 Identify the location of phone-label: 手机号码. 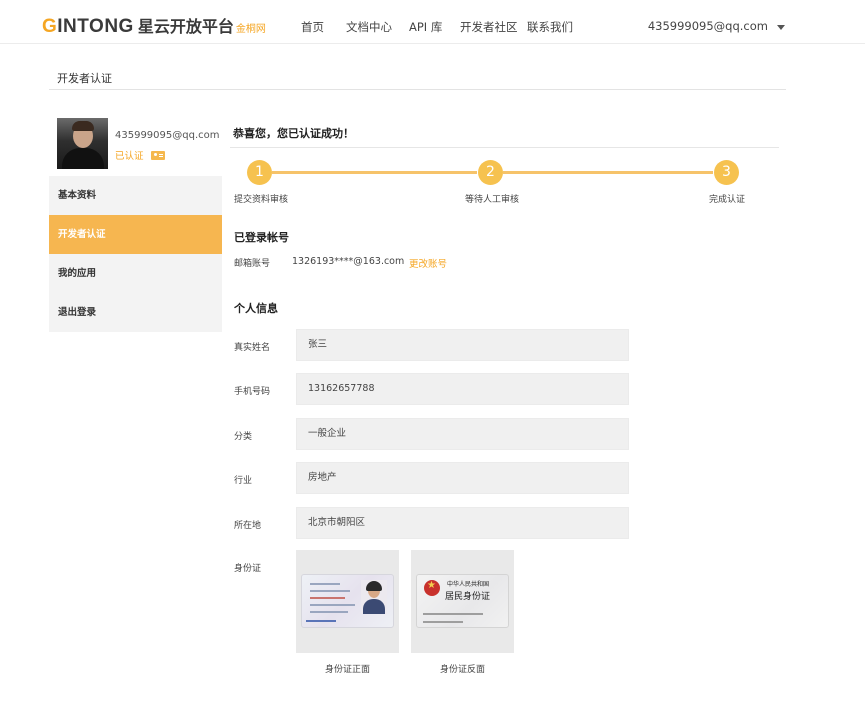
(252, 392).